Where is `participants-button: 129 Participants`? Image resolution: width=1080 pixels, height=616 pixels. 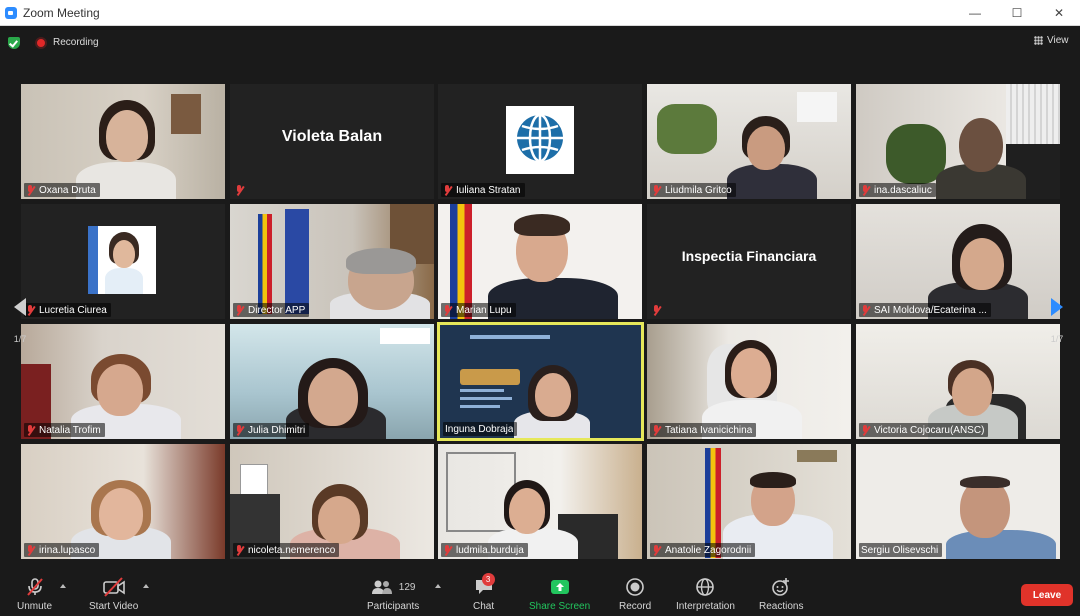
participants-button: 129 Participants is located at coordinates (393, 594).